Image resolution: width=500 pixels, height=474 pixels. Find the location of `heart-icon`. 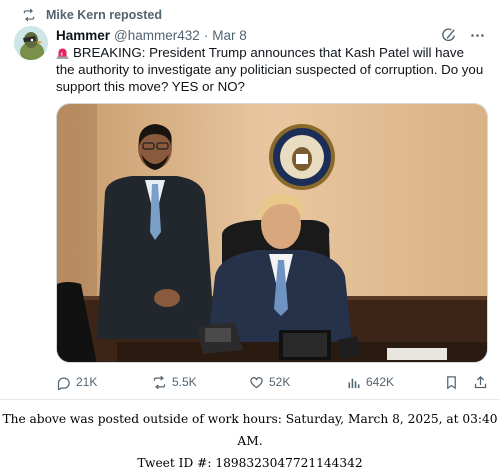

heart-icon is located at coordinates (256, 382).